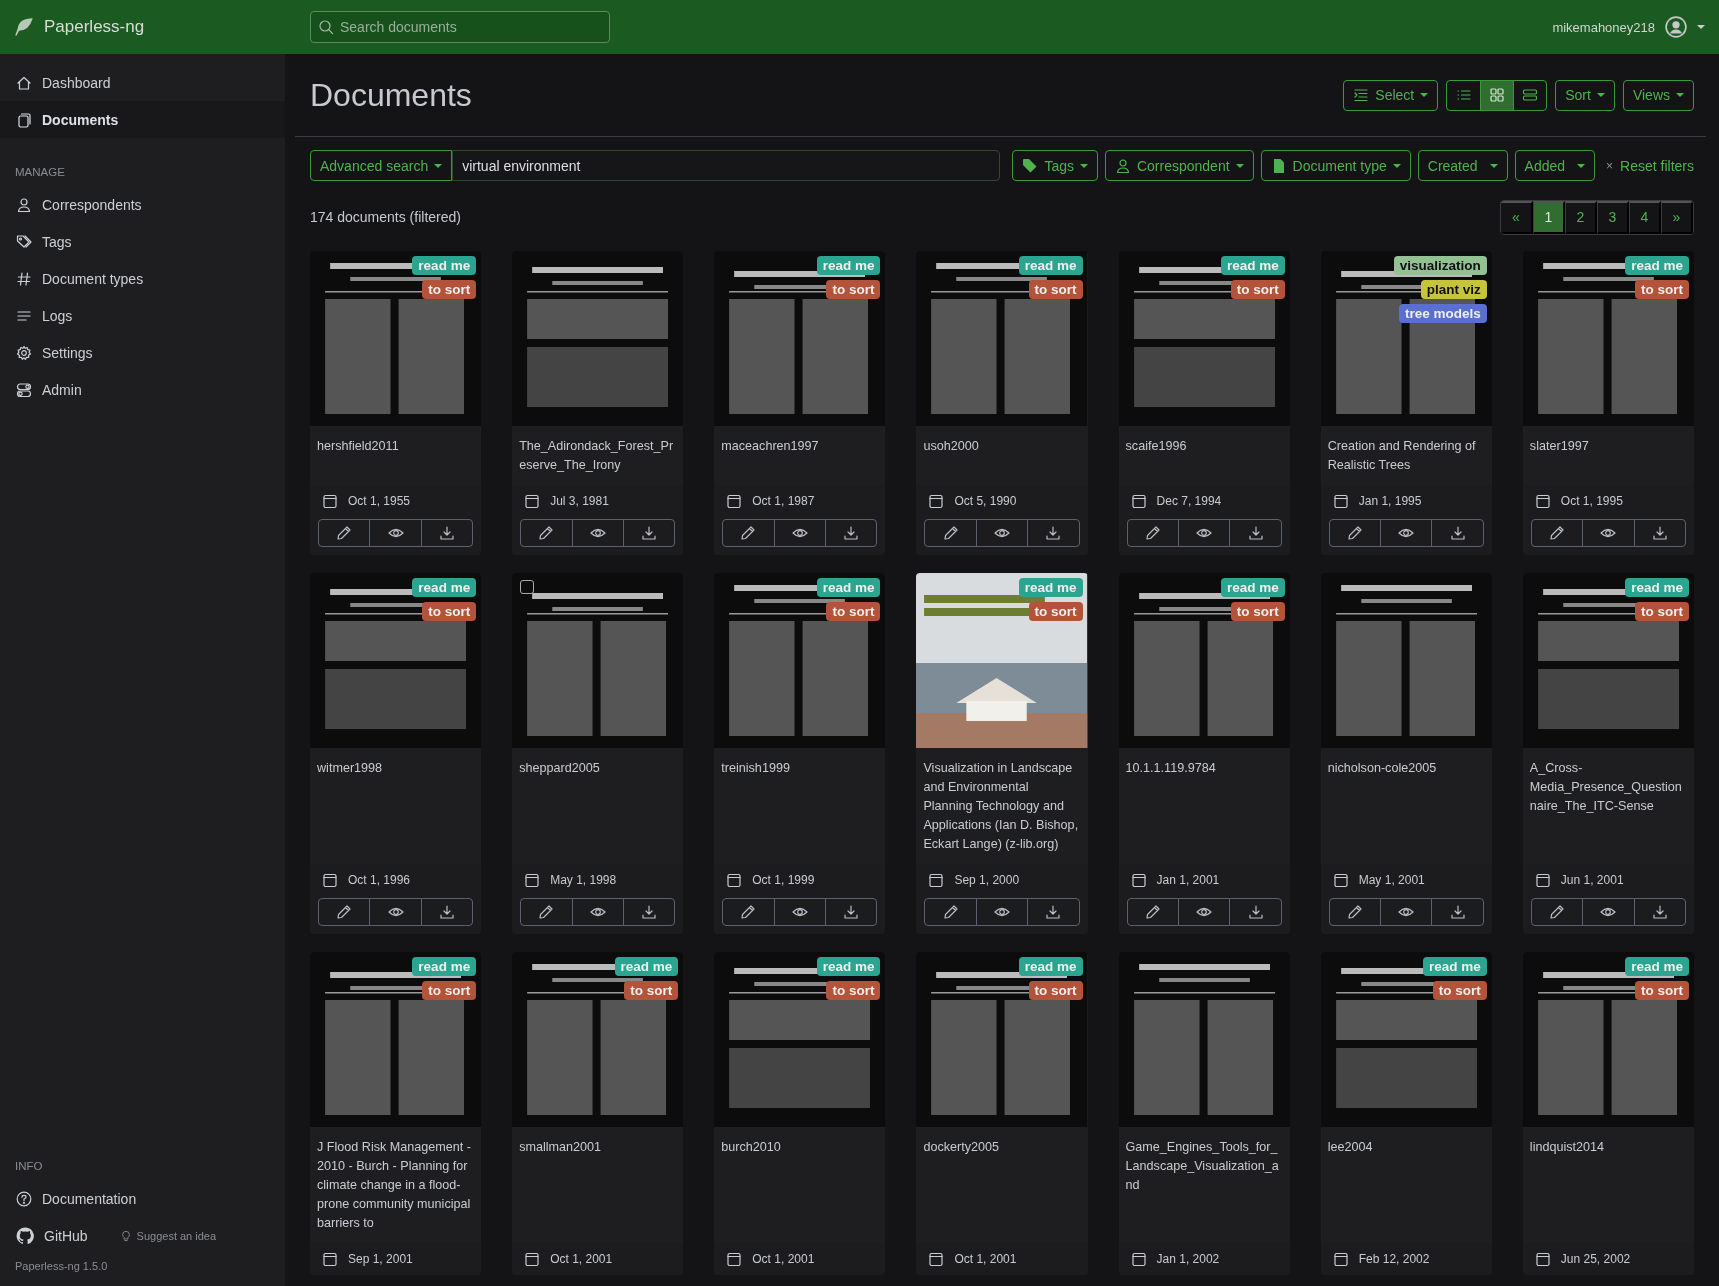 The width and height of the screenshot is (1719, 1286). I want to click on search-icon, so click(326, 27).